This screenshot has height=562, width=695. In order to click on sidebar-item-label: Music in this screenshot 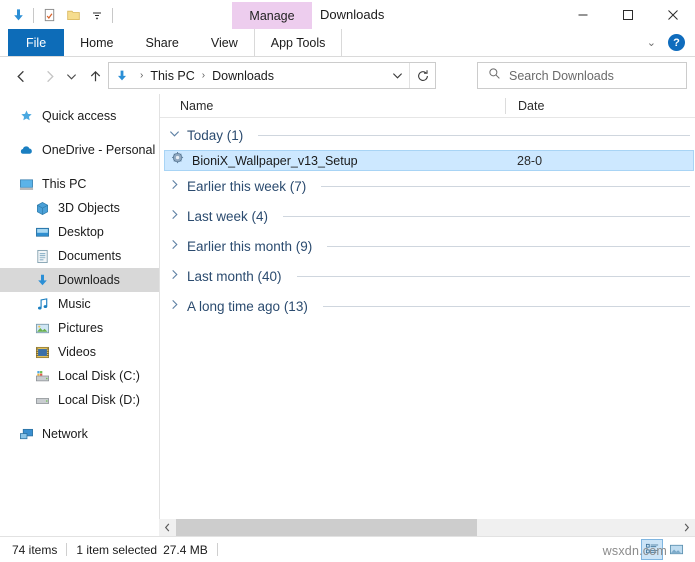, I will do `click(74, 304)`.